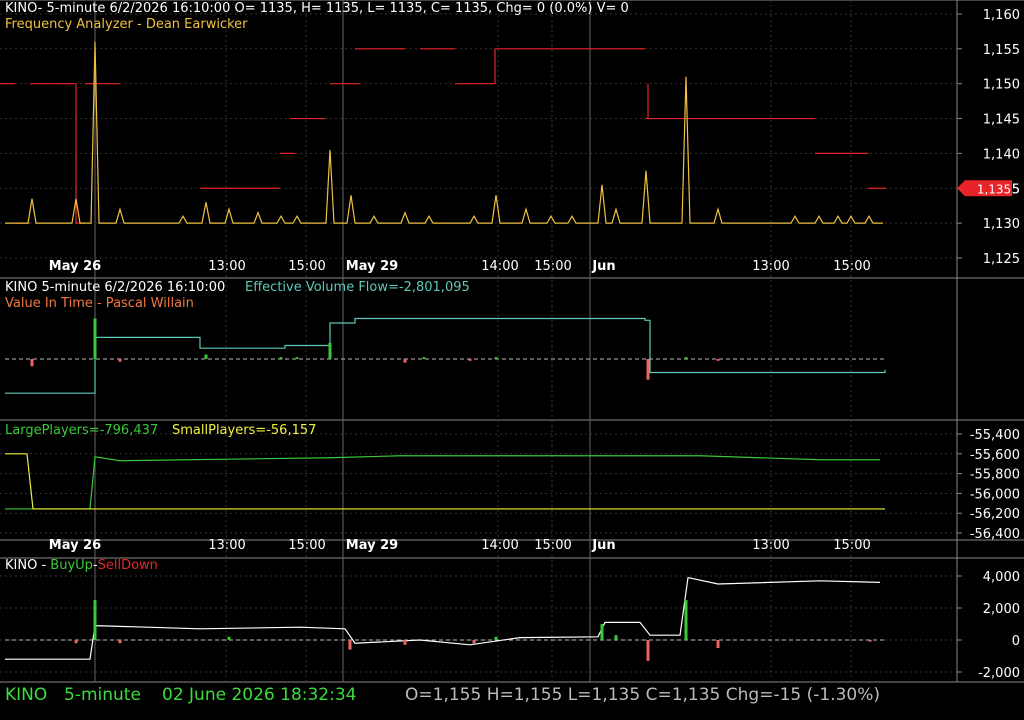 The height and width of the screenshot is (720, 1024). I want to click on y-axis-tick-label: 2,000, so click(1001, 609).